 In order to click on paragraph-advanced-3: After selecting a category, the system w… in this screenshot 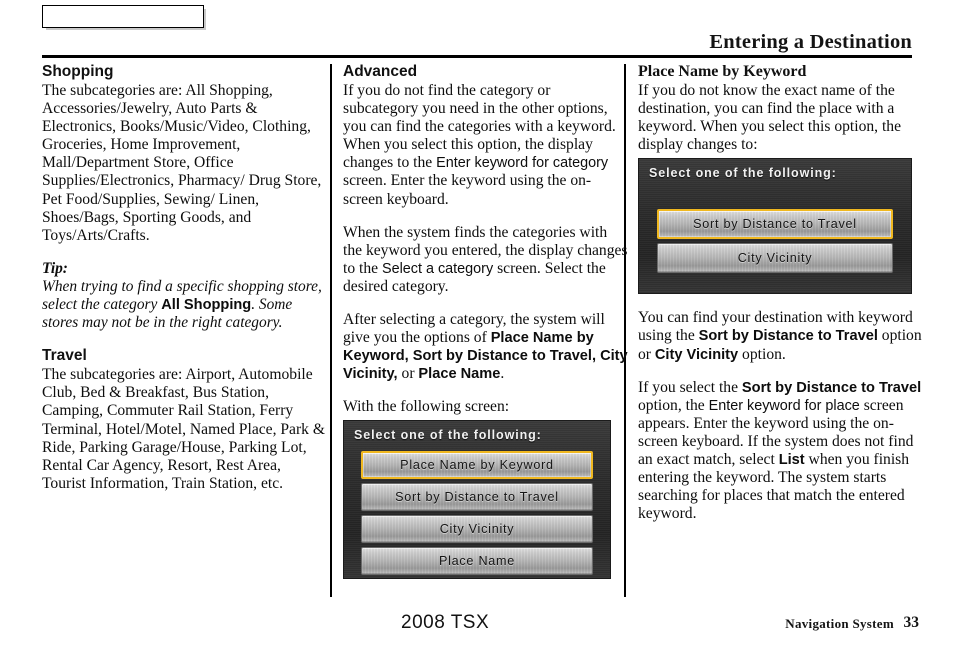, I will do `click(486, 347)`.